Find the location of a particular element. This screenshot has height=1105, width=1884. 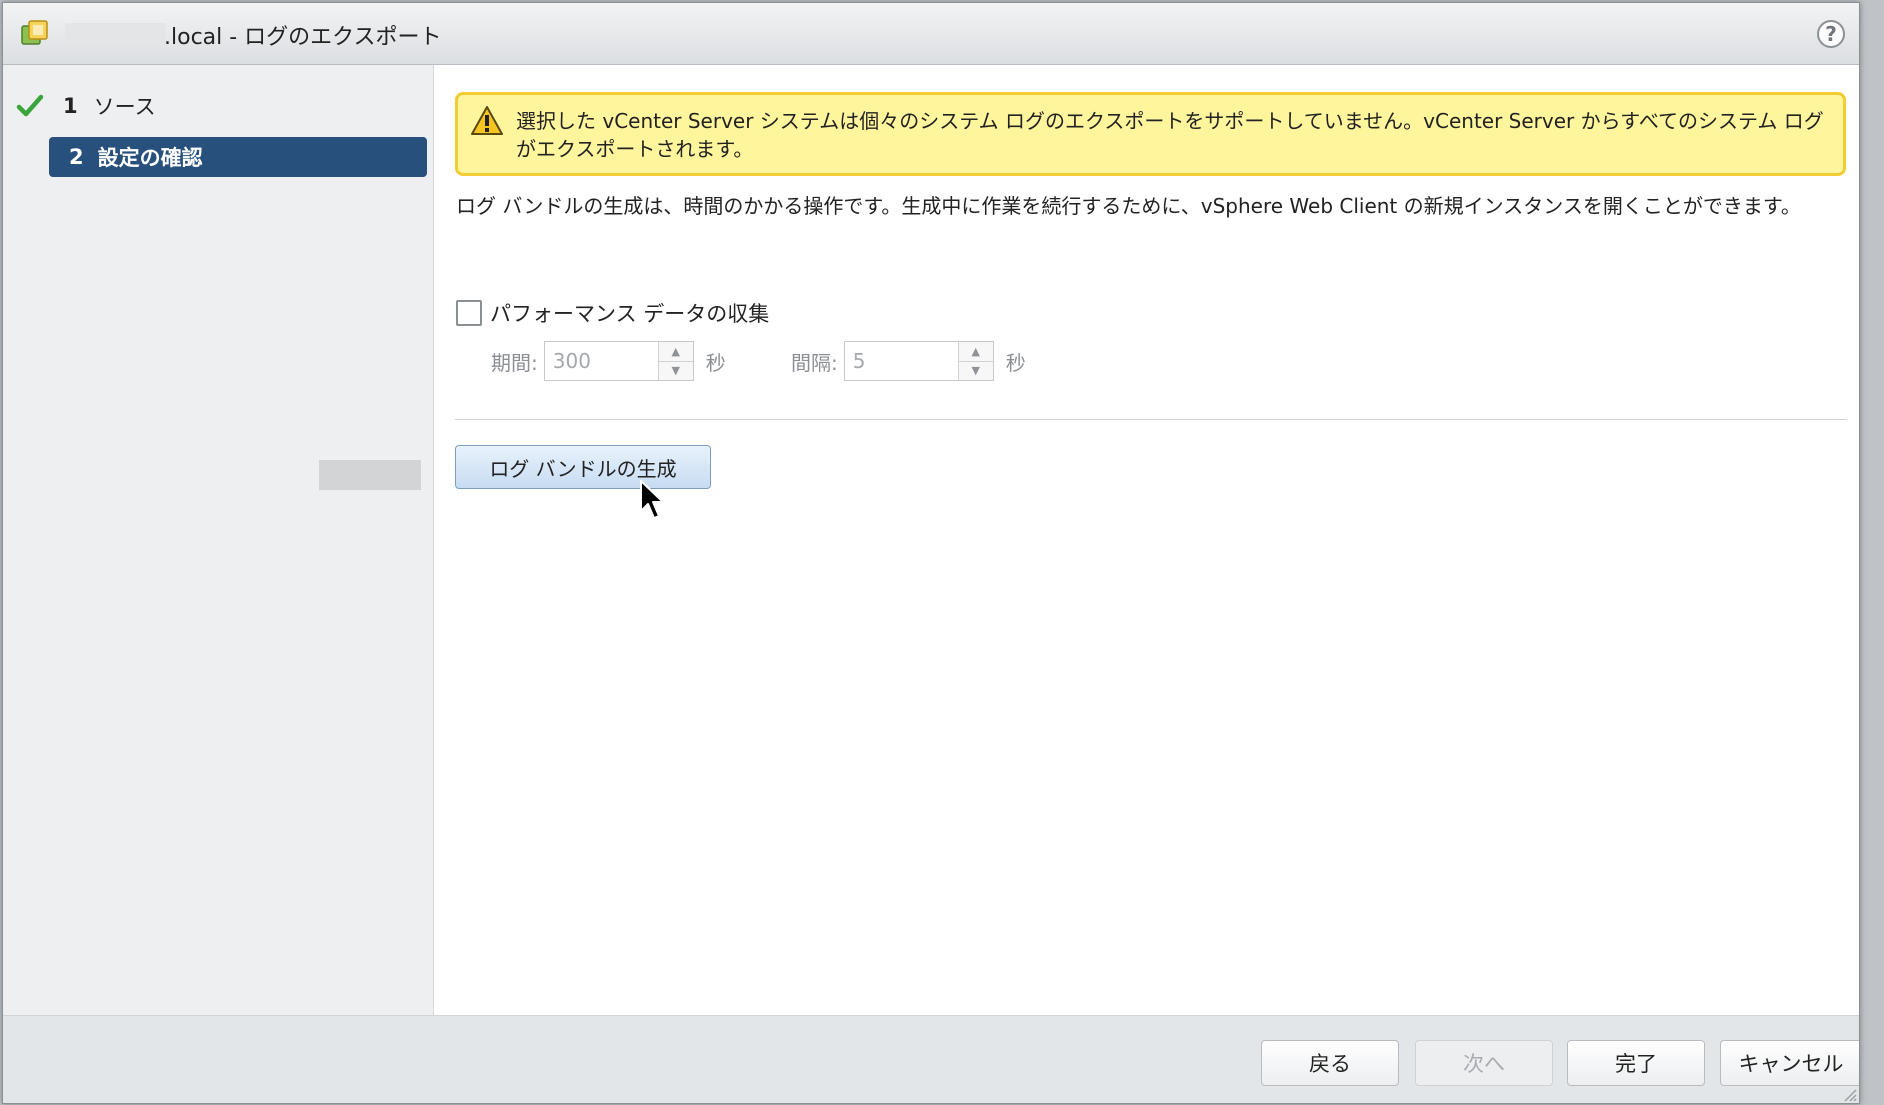

interval-field: 間隔: ▲ ▼ 秒 is located at coordinates (908, 361).